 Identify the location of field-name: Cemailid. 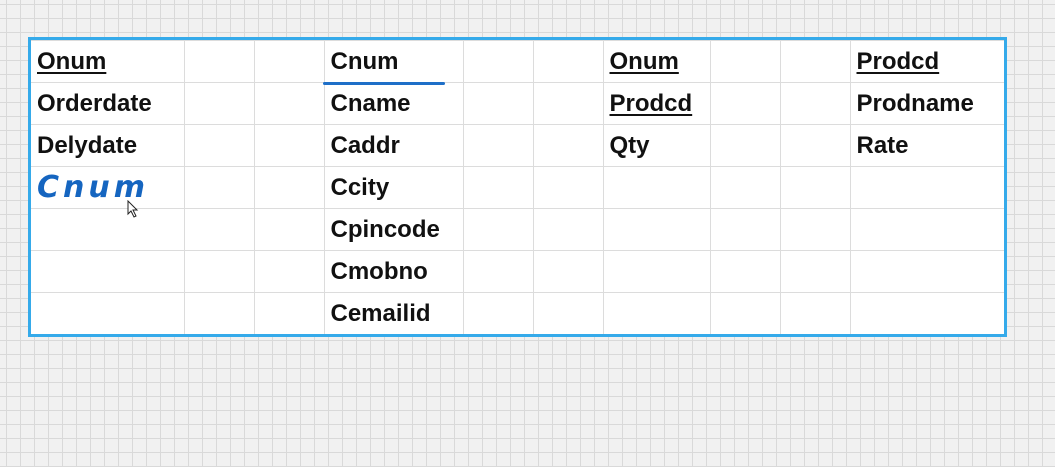
(380, 313).